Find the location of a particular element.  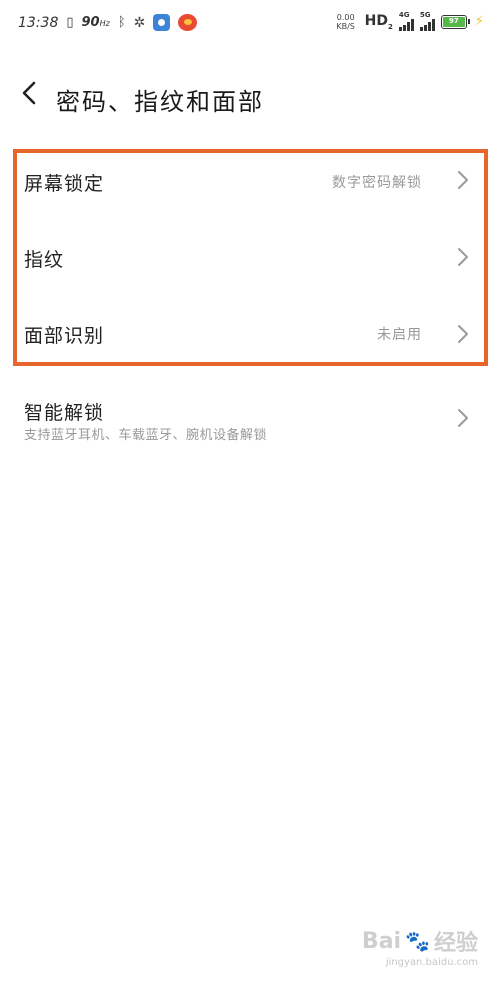

hd-voice-icon: HD2 is located at coordinates (379, 22).